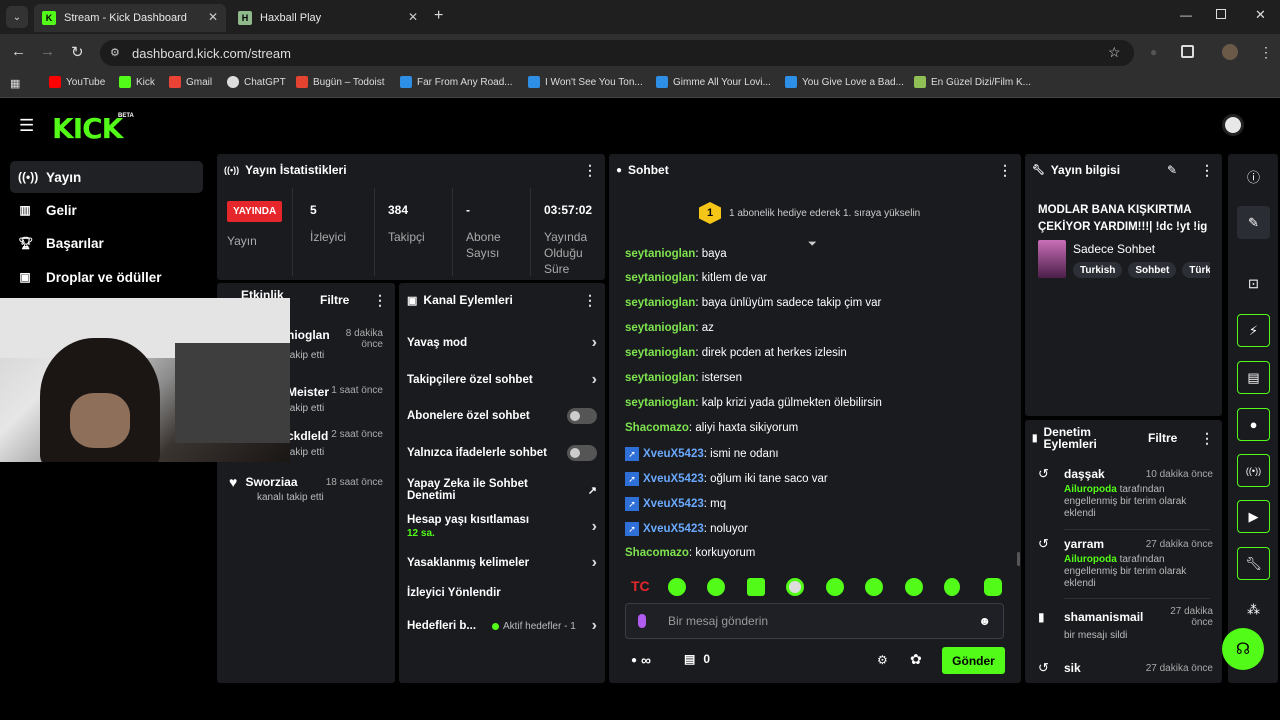 This screenshot has height=720, width=1280. I want to click on chat-message: ➚ XveuX5423: mq, so click(675, 504).